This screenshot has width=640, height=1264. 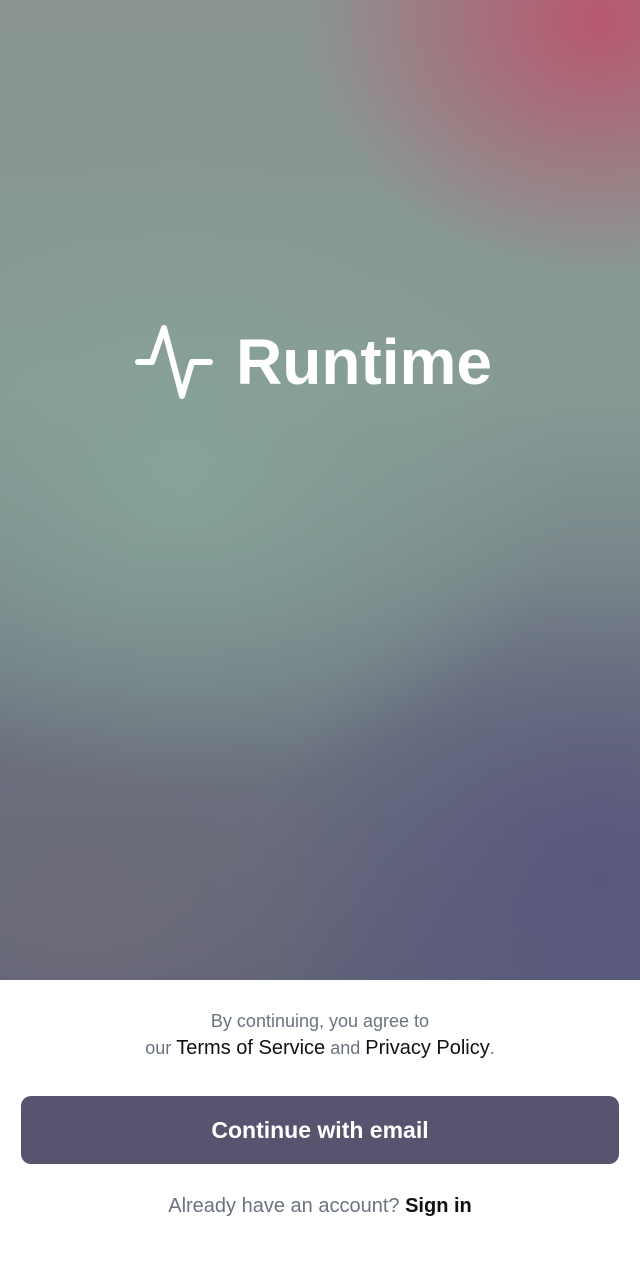 What do you see at coordinates (320, 1021) in the screenshot?
I see `legal-notice-line1: By continuing, you agree to` at bounding box center [320, 1021].